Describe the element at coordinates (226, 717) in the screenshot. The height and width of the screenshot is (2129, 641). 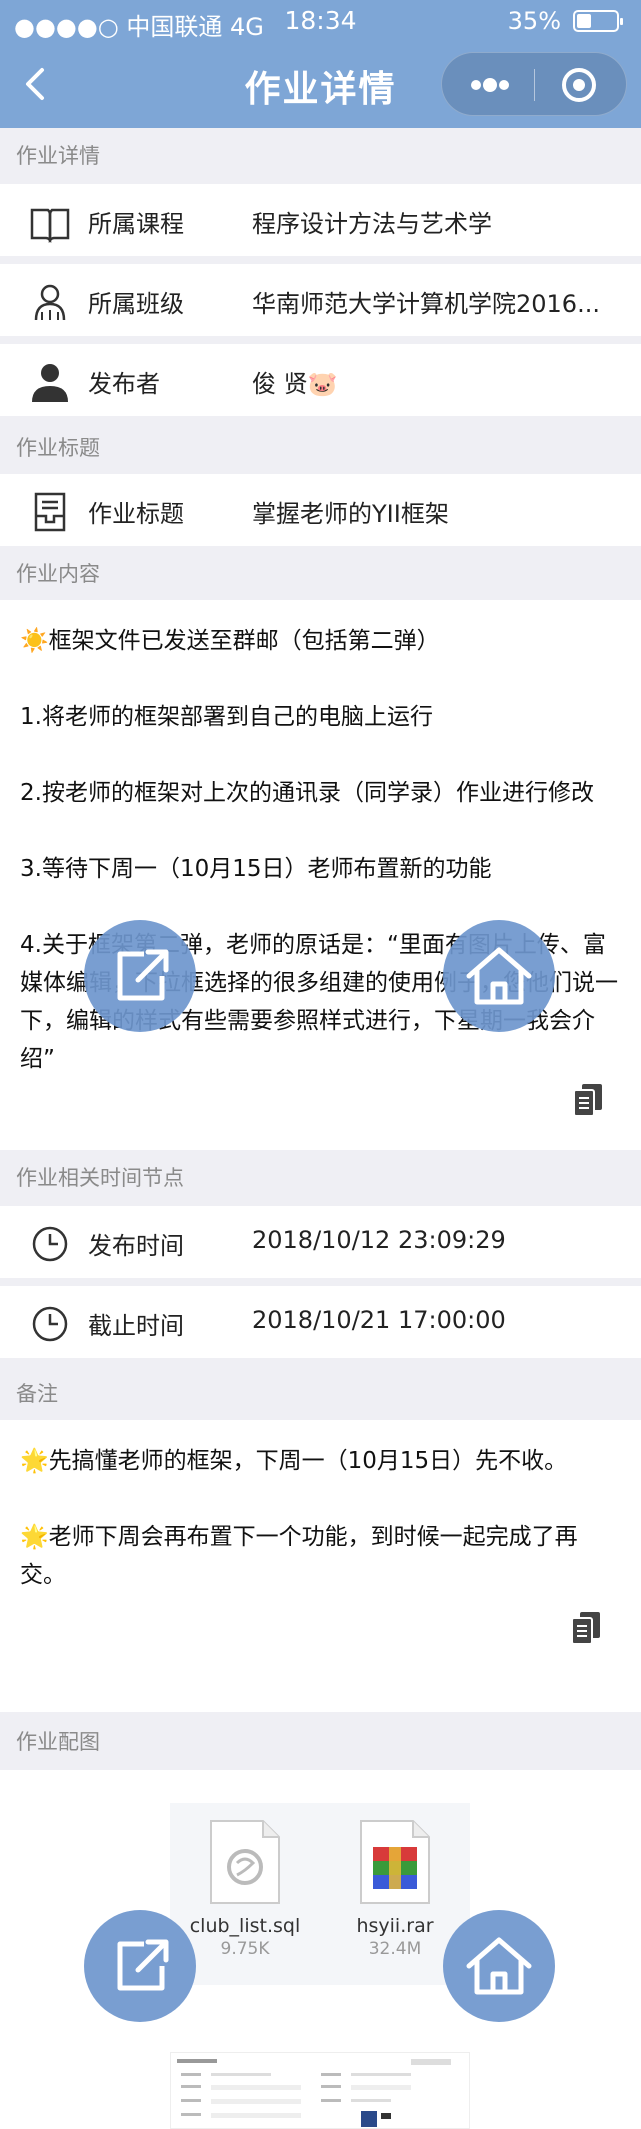
I see `content-paragraph: 1.将老师的框架部署到自己的电脑上运行` at that location.